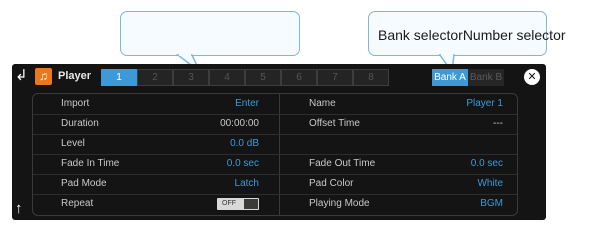 The height and width of the screenshot is (240, 612). What do you see at coordinates (155, 77) in the screenshot?
I see `number-button-2: 2` at bounding box center [155, 77].